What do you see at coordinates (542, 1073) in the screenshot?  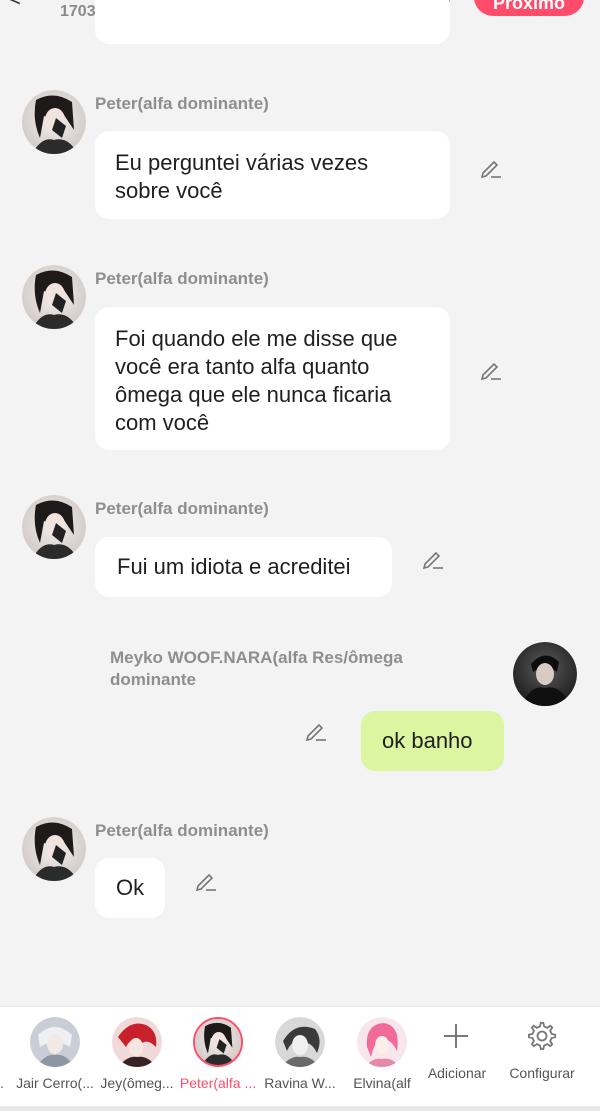 I see `settings-label: Configurar` at bounding box center [542, 1073].